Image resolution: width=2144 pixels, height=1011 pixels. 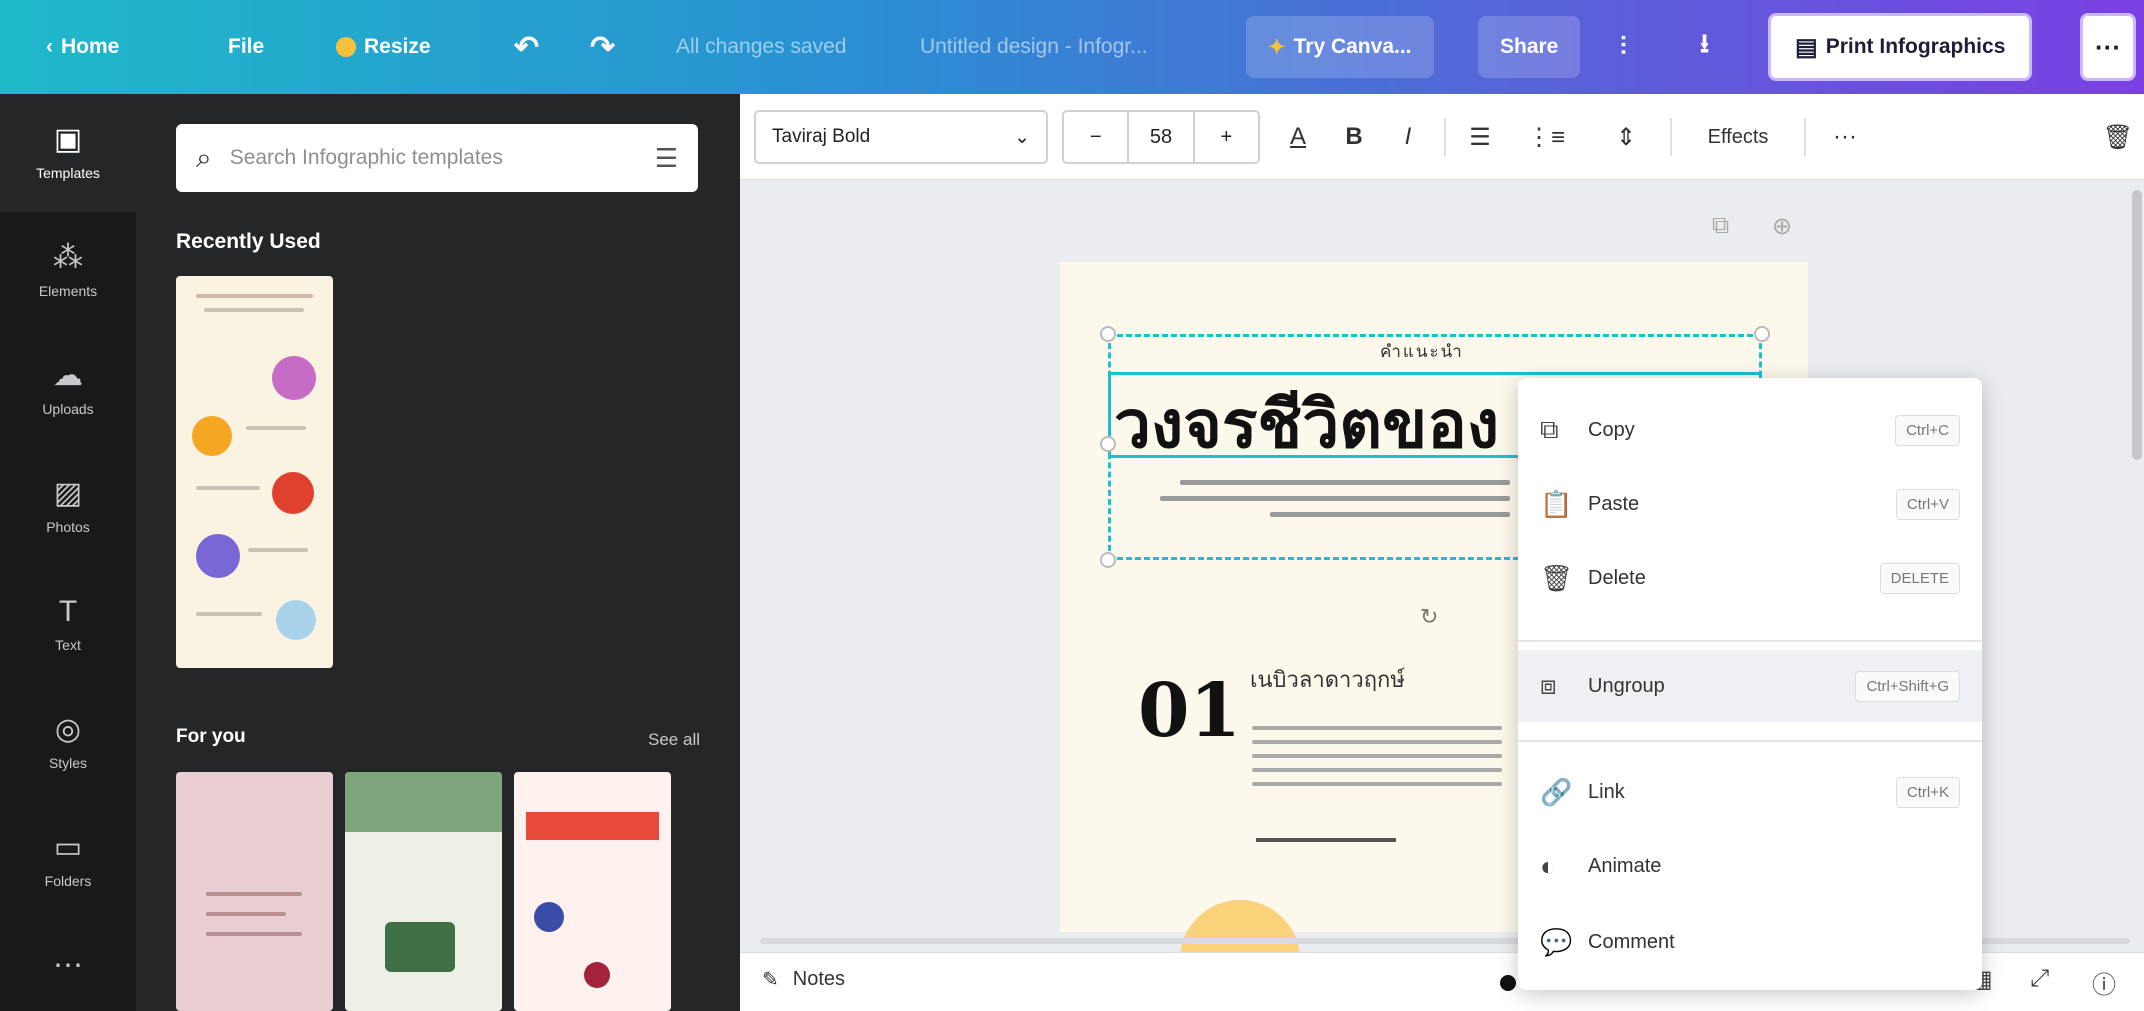 What do you see at coordinates (68, 271) in the screenshot?
I see `rail-item-elements: ⁂ Elements` at bounding box center [68, 271].